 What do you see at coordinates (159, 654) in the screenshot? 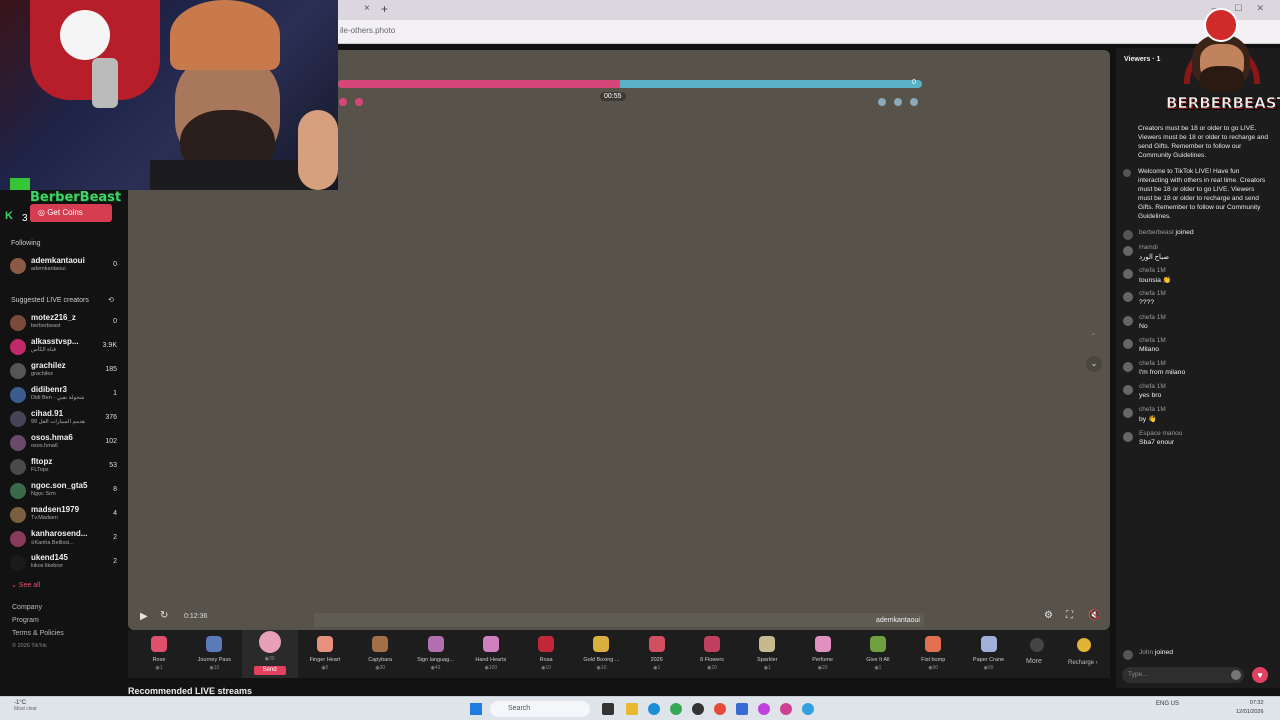
I see `gift-item: Rose ◉1` at bounding box center [159, 654].